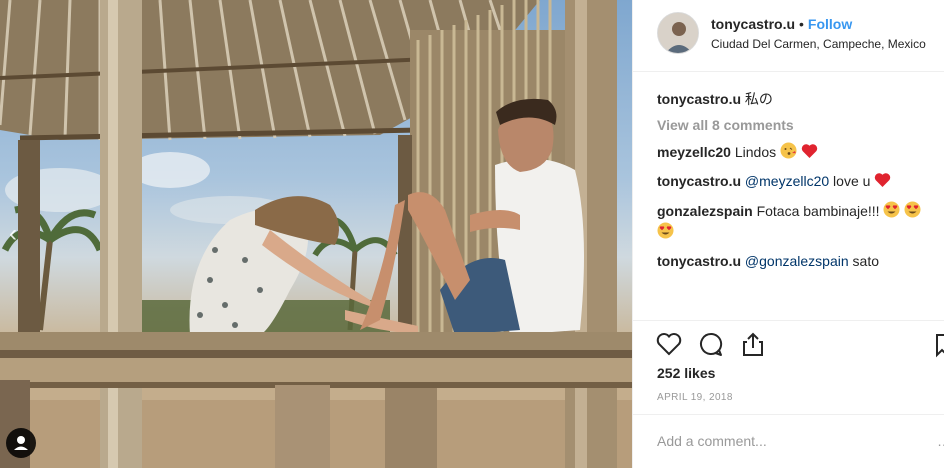 The width and height of the screenshot is (944, 468). What do you see at coordinates (711, 344) in the screenshot?
I see `comment-icon` at bounding box center [711, 344].